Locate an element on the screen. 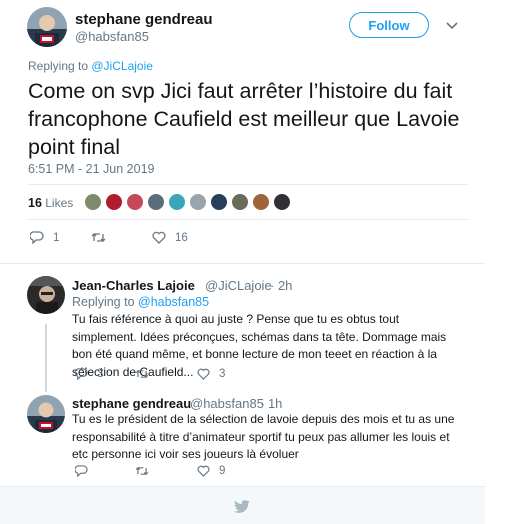 The image size is (515, 524). reply-time: · 1h is located at coordinates (271, 403).